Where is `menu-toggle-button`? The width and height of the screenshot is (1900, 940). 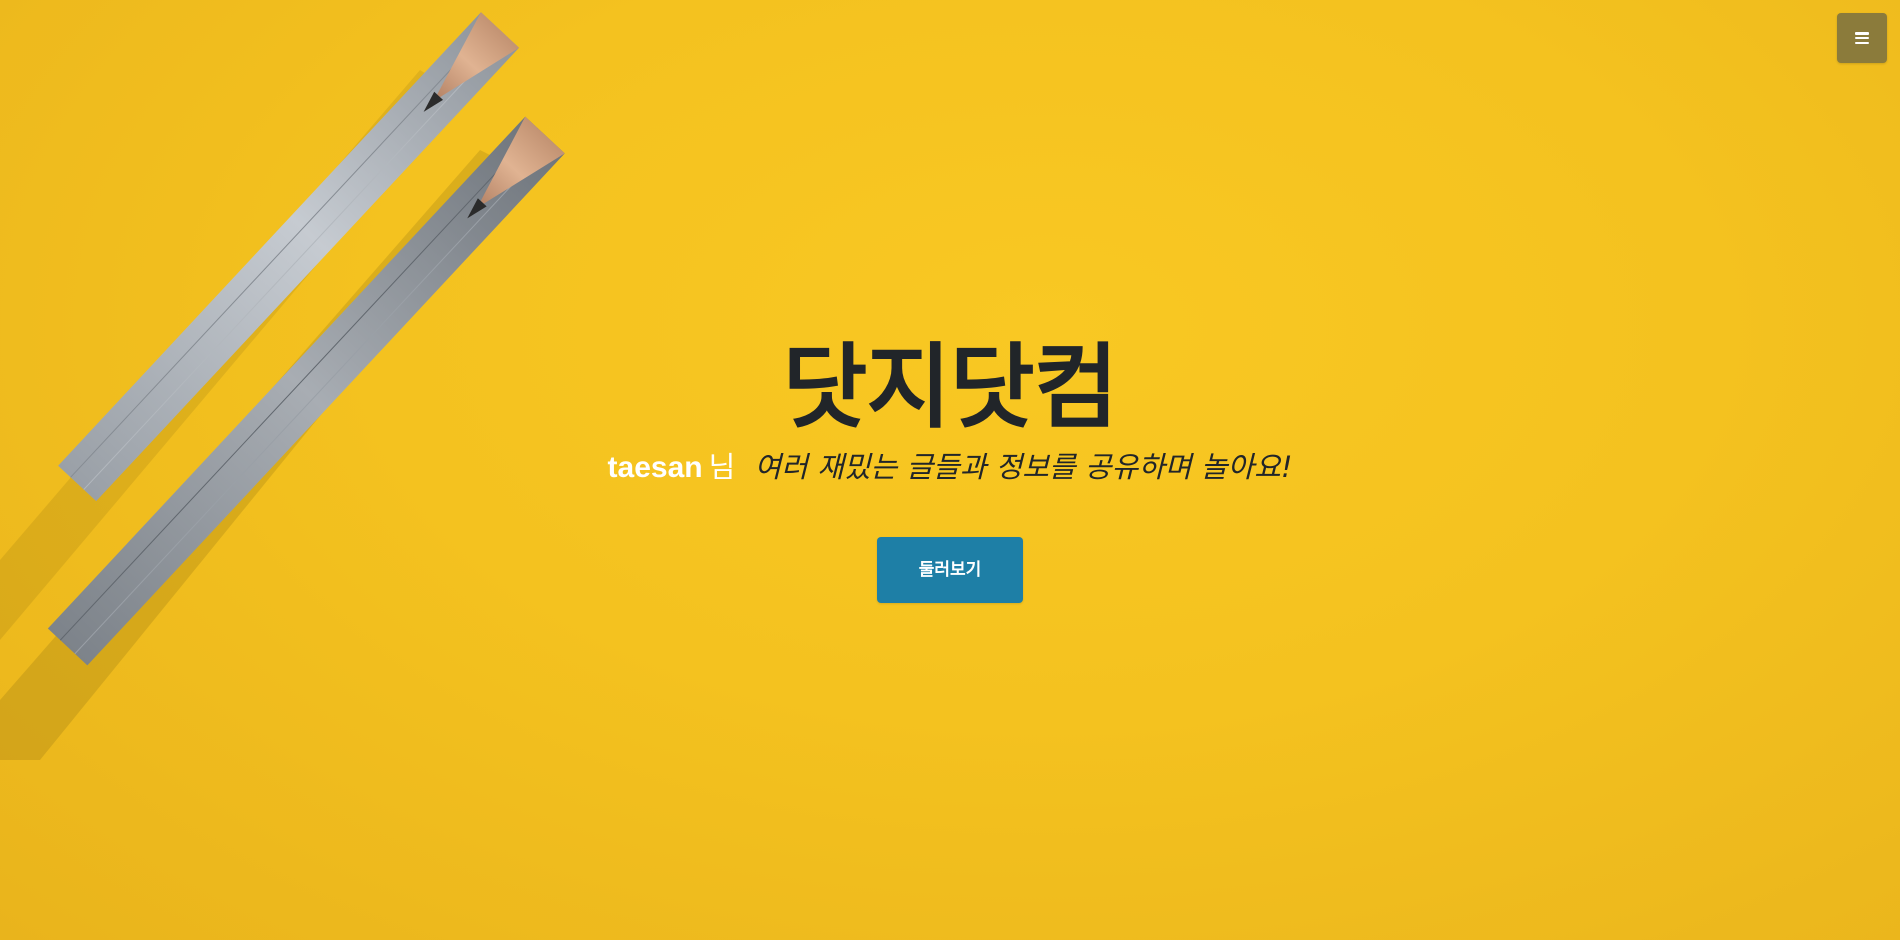 menu-toggle-button is located at coordinates (1862, 38).